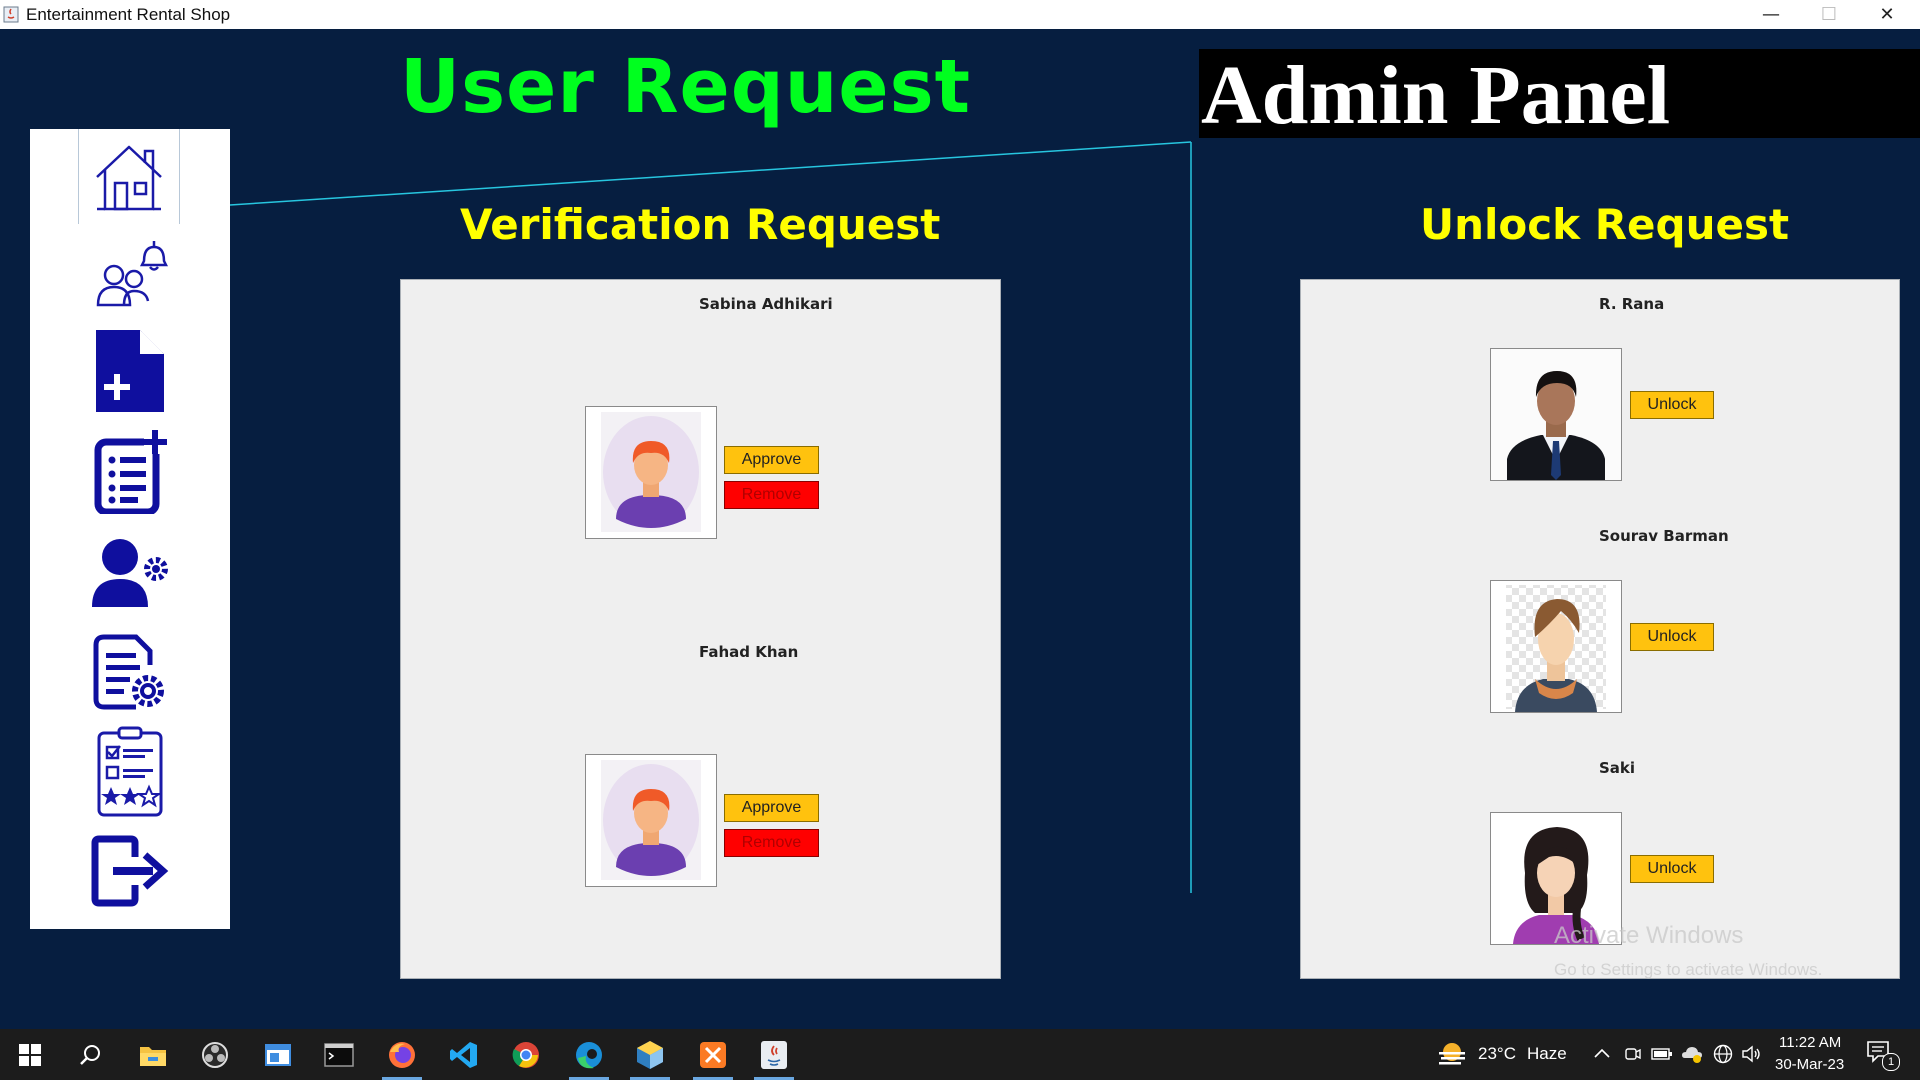 The height and width of the screenshot is (1080, 1920). Describe the element at coordinates (1605, 224) in the screenshot. I see `unlock-request-title: Unlock Request` at that location.